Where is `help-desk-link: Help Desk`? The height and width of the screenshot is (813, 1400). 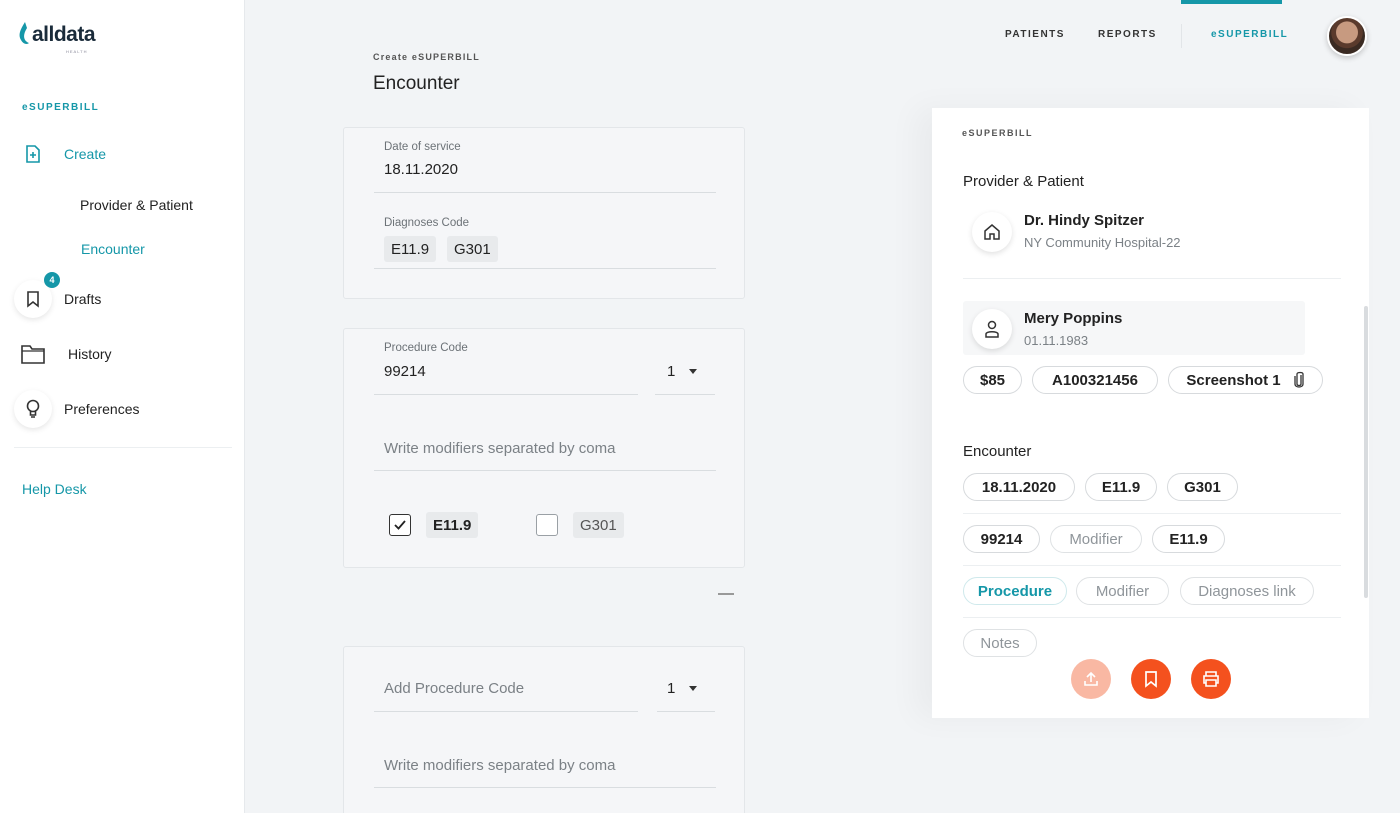
help-desk-link: Help Desk is located at coordinates (54, 489).